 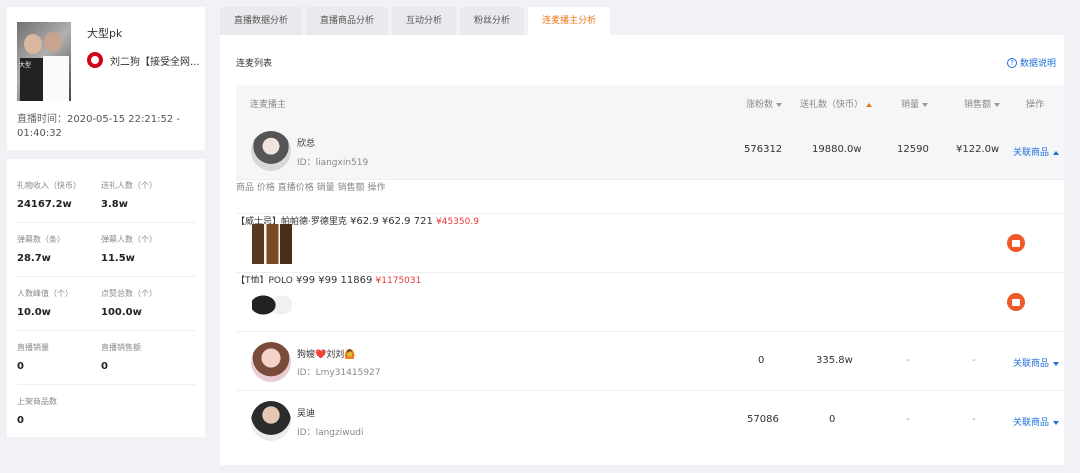 I want to click on tab-co-host: 连麦播主分析, so click(x=569, y=21).